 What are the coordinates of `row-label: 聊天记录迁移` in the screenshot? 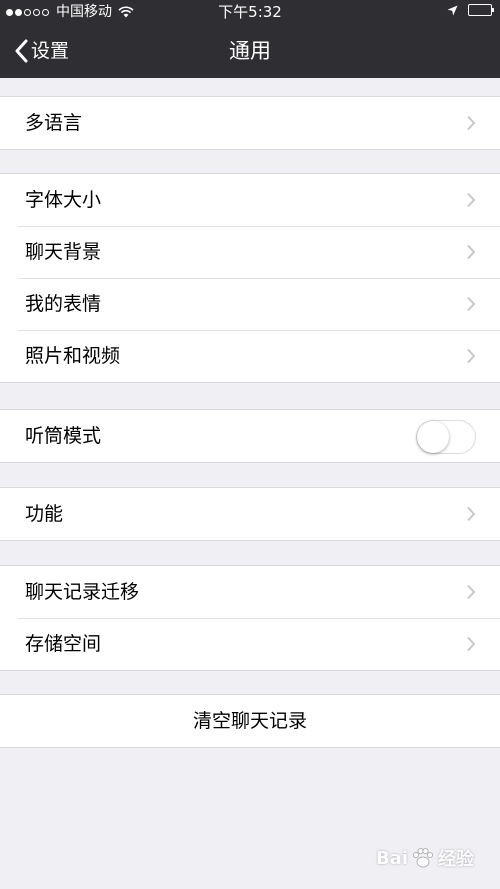 It's located at (82, 592).